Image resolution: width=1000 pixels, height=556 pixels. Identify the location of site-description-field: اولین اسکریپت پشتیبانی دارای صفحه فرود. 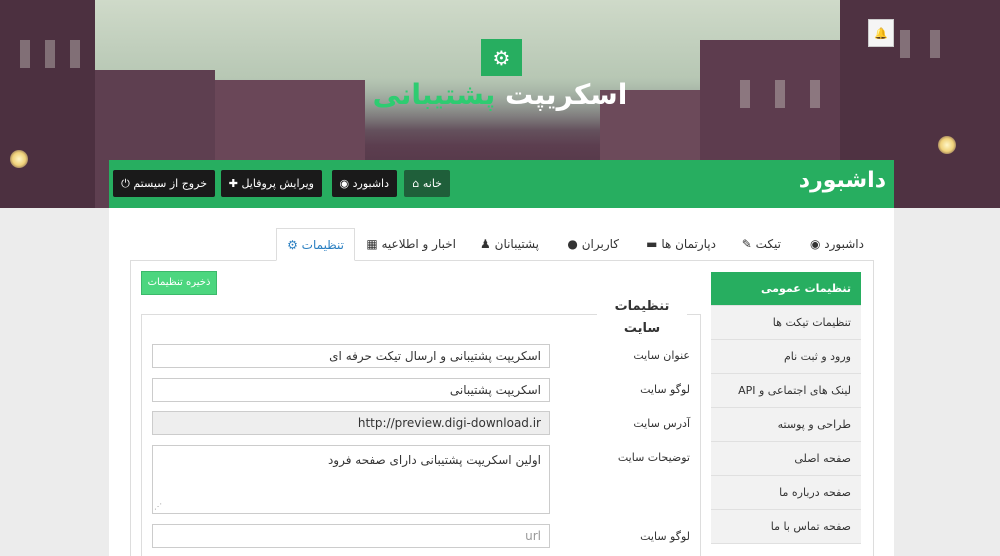
(351, 479).